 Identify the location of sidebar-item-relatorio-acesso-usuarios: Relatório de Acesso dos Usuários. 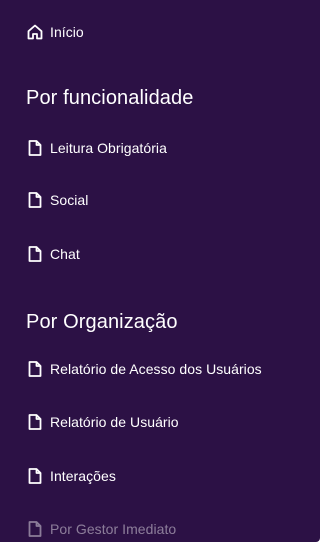
(144, 369).